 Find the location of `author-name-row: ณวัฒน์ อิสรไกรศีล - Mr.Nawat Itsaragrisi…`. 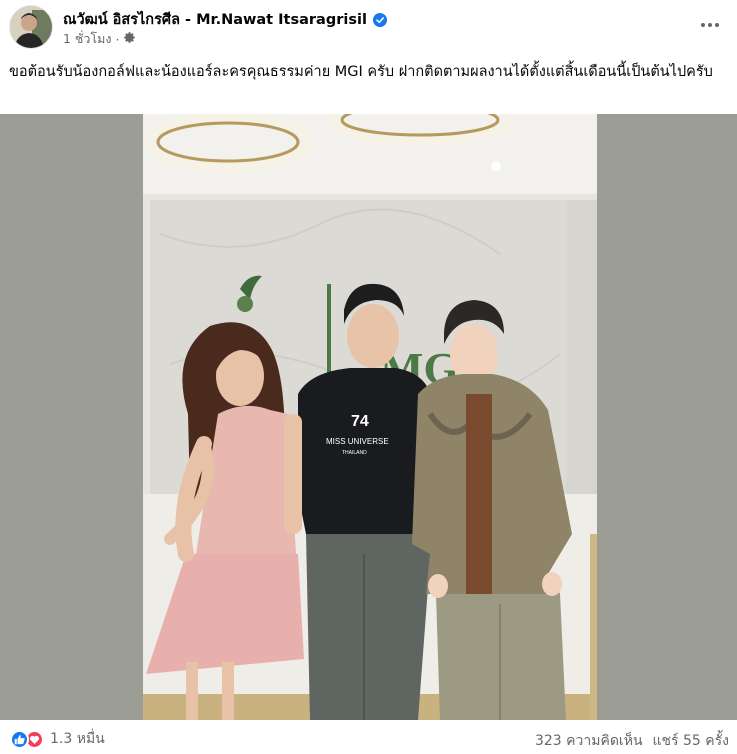

author-name-row: ณวัฒน์ อิสรไกรศีล - Mr.Nawat Itsaragrisi… is located at coordinates (225, 19).